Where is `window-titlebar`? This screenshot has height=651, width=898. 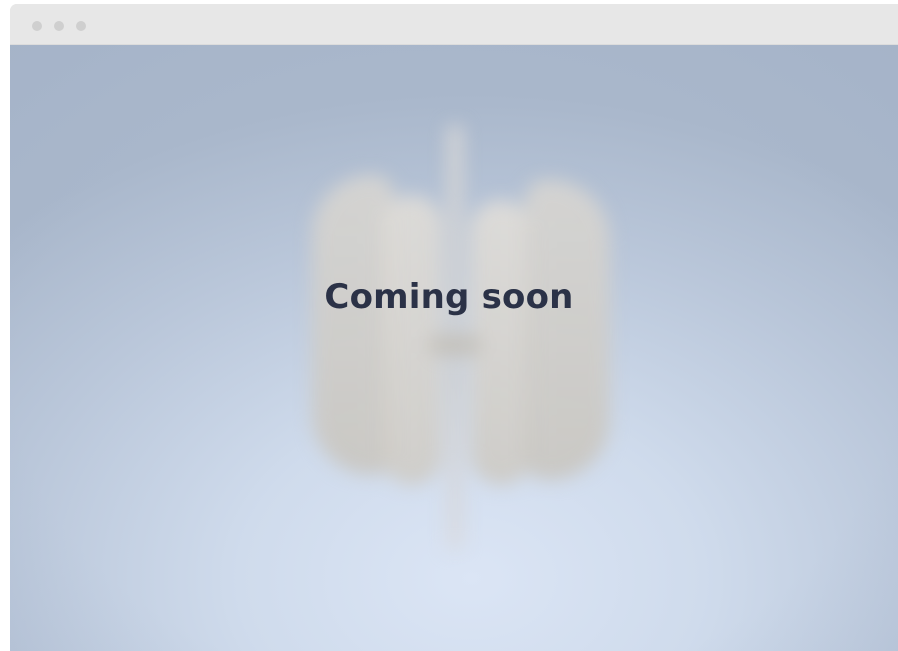 window-titlebar is located at coordinates (454, 24).